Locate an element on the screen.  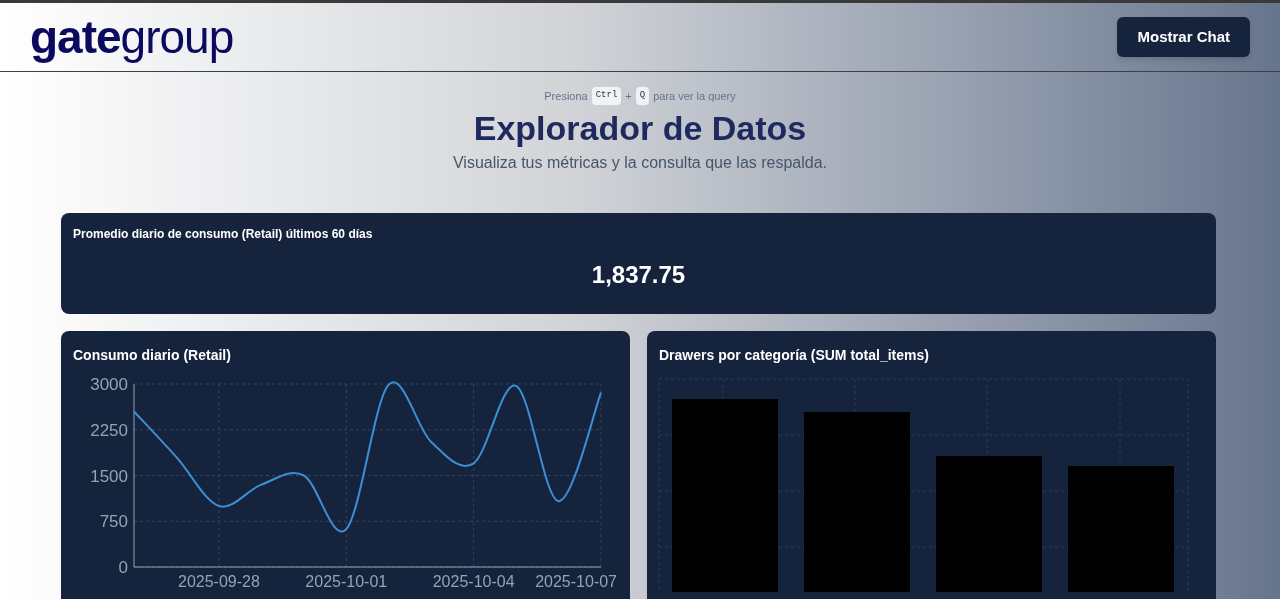
x-tick-label: 2025-09-28 is located at coordinates (219, 581).